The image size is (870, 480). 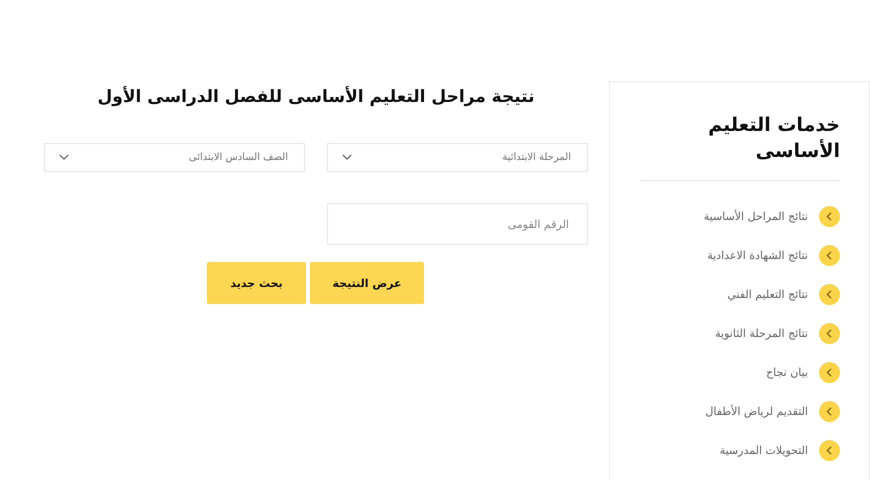 I want to click on dropdown-select: المرحلة الابتدائية, so click(x=457, y=157).